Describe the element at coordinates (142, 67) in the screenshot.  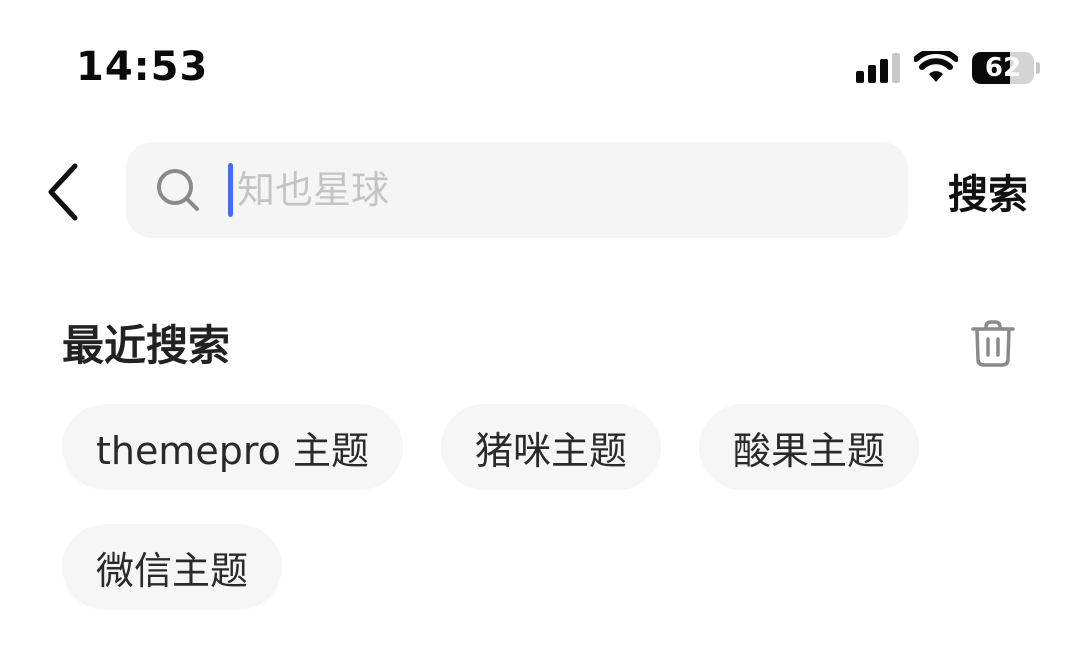
I see `status-time: 14:53` at that location.